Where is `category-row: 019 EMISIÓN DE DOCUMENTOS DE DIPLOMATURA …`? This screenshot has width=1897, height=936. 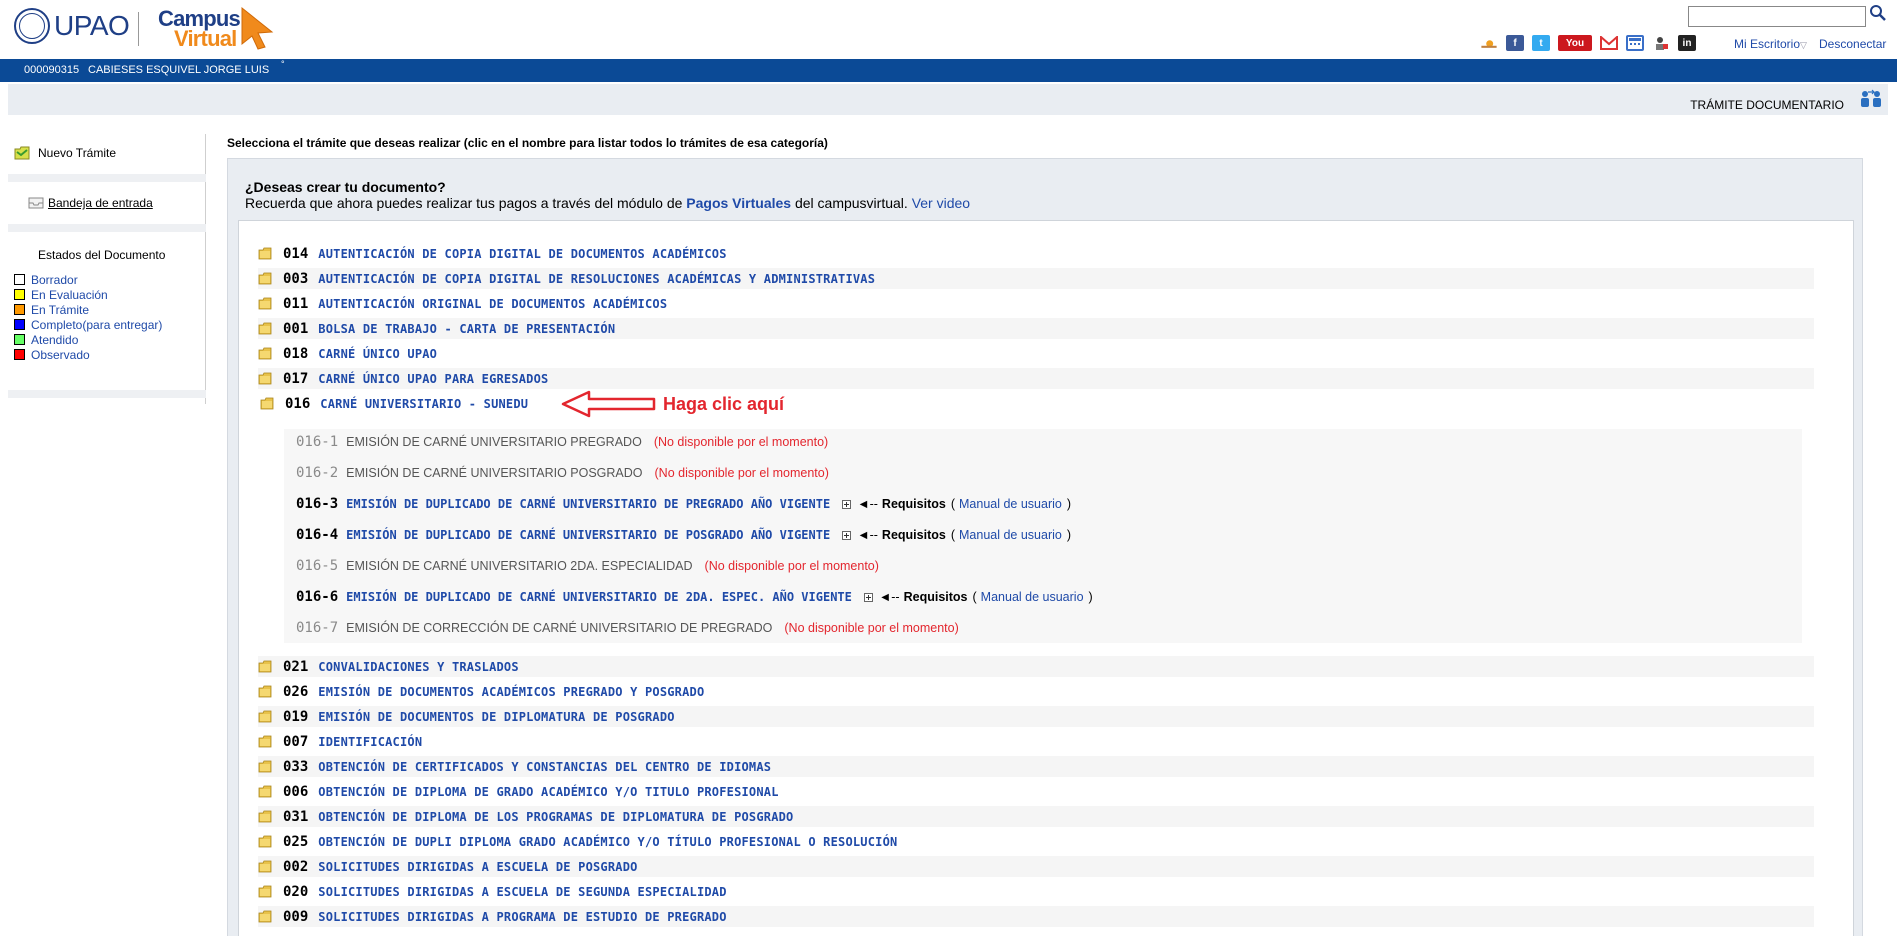
category-row: 019 EMISIÓN DE DOCUMENTOS DE DIPLOMATURA … is located at coordinates (1036, 716).